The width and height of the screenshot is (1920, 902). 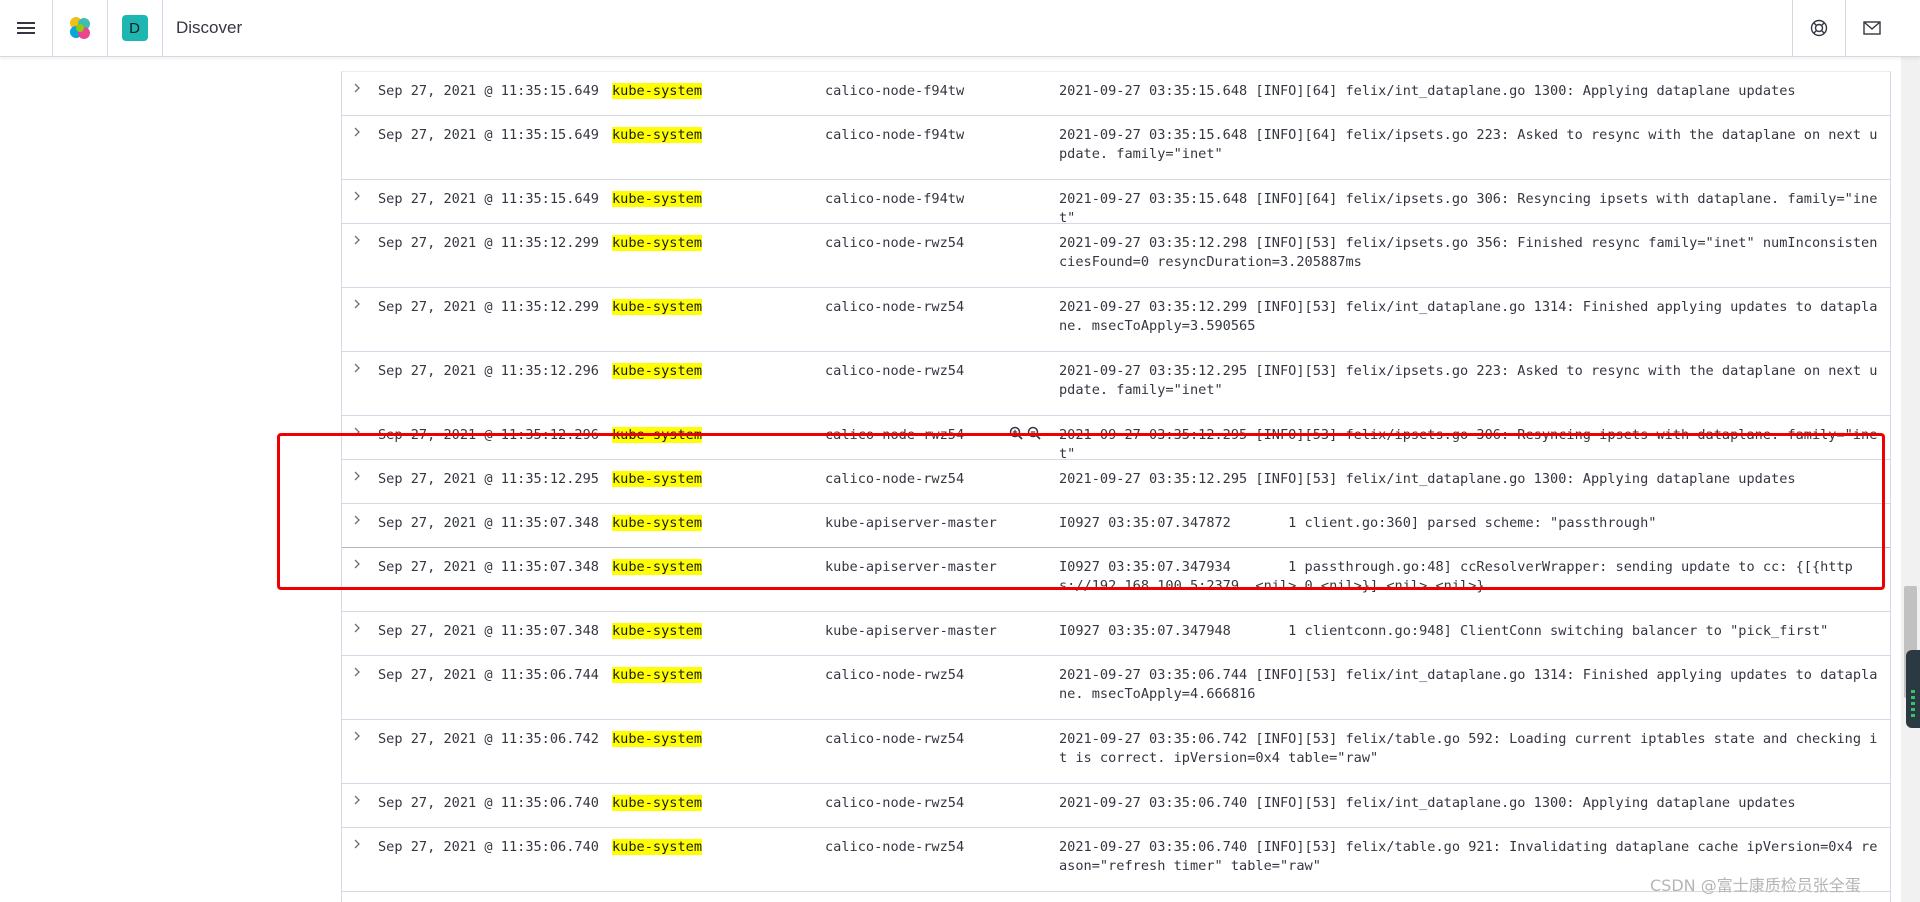 What do you see at coordinates (488, 479) in the screenshot?
I see `timestamp-cell: Sep 27, 2021 @ 11:35:12.295` at bounding box center [488, 479].